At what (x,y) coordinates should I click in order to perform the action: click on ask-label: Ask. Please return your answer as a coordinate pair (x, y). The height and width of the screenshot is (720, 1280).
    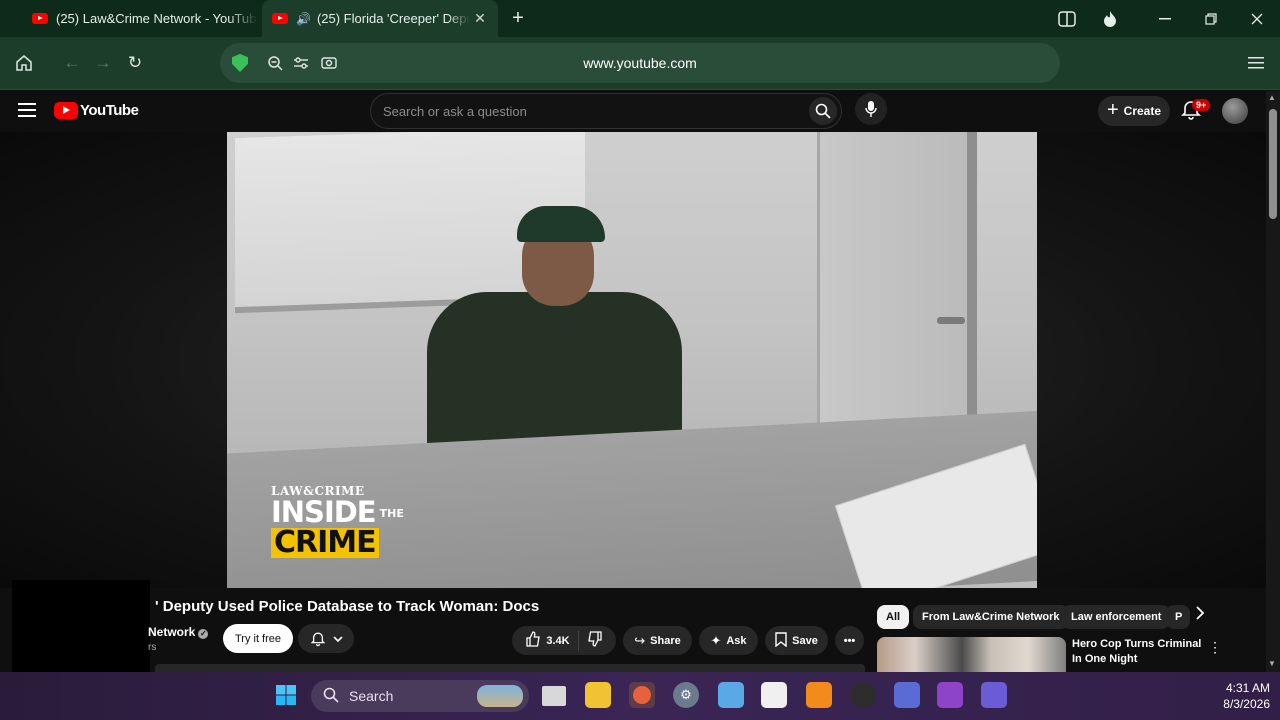
    Looking at the image, I should click on (736, 640).